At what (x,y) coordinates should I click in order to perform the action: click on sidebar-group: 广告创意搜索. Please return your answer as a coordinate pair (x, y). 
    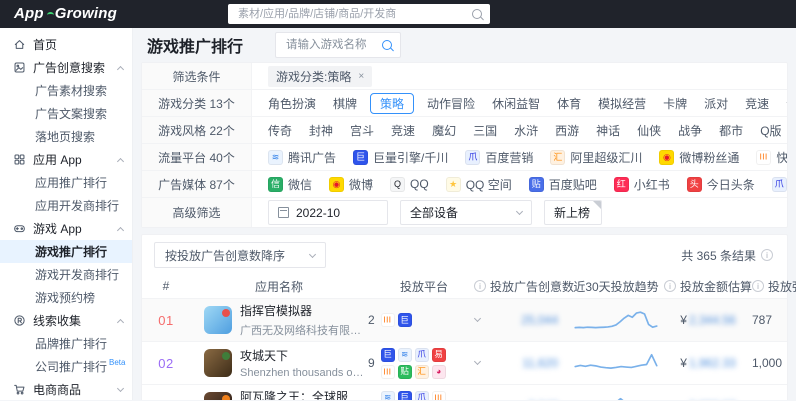
    Looking at the image, I should click on (66, 67).